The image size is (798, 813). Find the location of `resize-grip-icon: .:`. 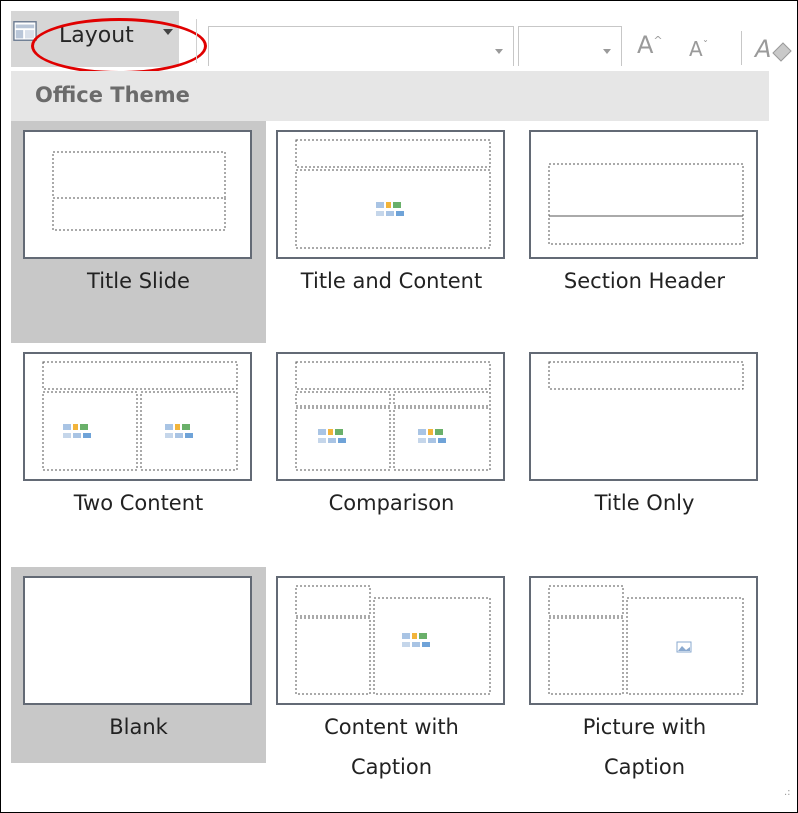

resize-grip-icon: .: is located at coordinates (787, 792).